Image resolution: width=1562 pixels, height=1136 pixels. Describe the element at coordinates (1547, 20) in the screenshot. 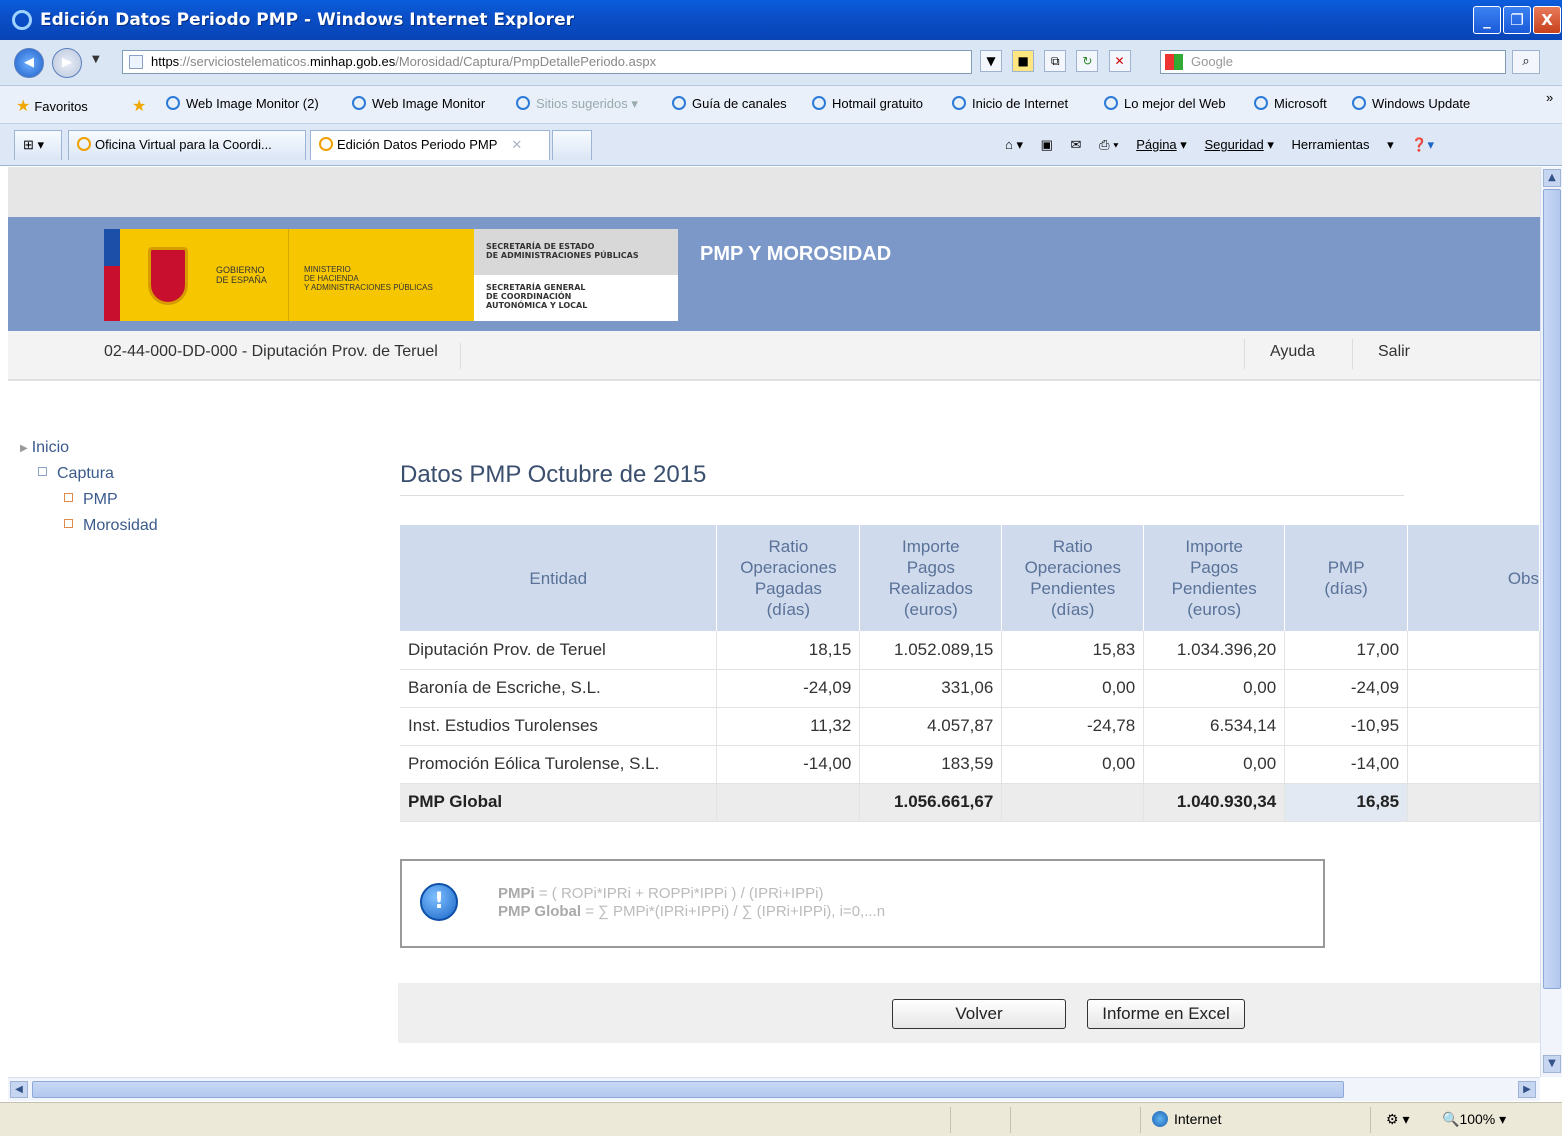

I see `close-button: X` at that location.